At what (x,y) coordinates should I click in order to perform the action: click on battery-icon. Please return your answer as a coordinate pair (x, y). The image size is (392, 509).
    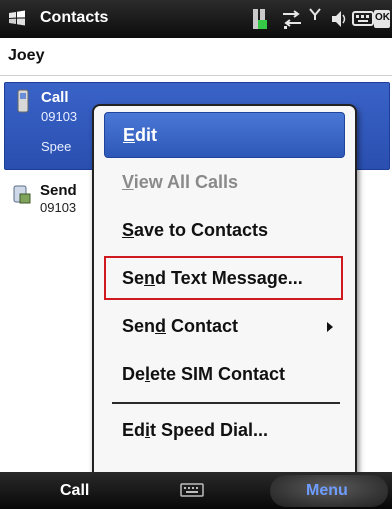
    Looking at the image, I should click on (261, 19).